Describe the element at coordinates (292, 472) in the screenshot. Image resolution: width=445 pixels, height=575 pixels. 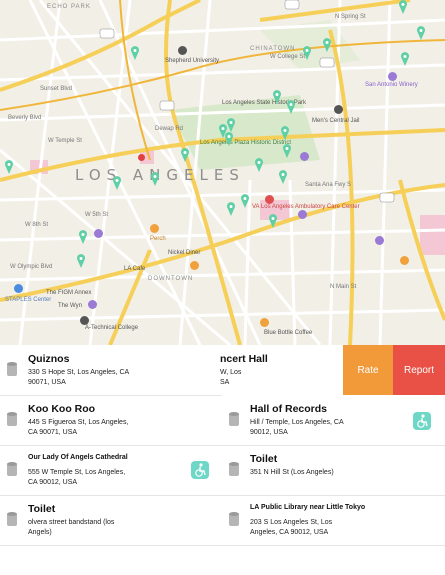
I see `list-item-address: 351 N Hill St (Los Angeles)` at that location.